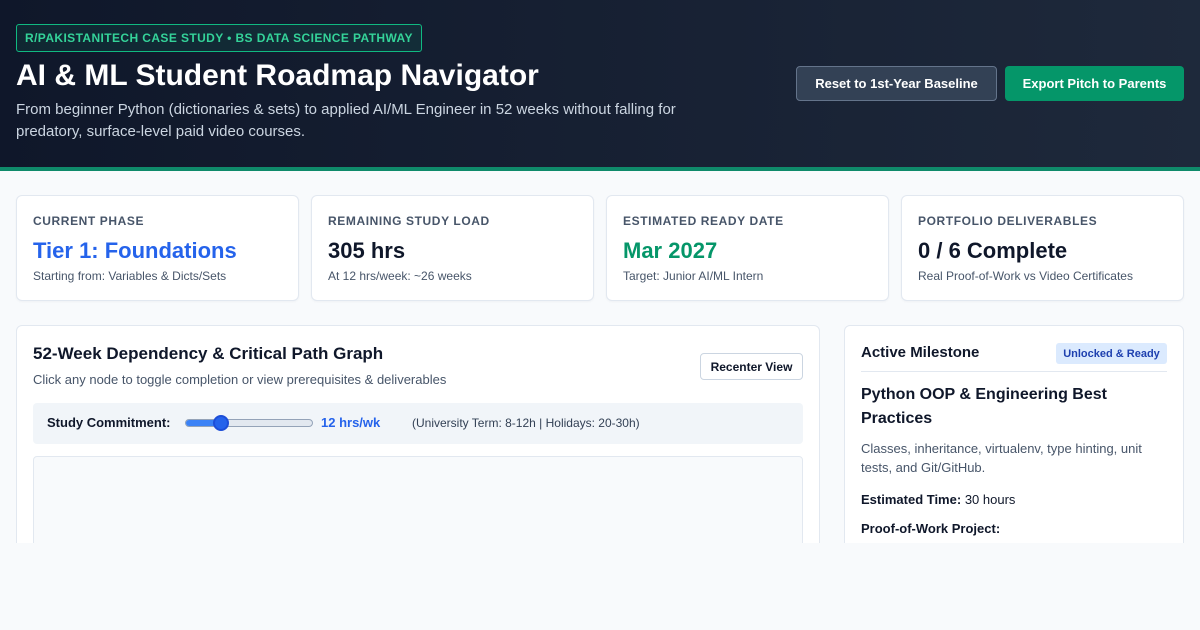 The image size is (1200, 630). What do you see at coordinates (670, 250) in the screenshot?
I see `stat-value: Mar 2027` at bounding box center [670, 250].